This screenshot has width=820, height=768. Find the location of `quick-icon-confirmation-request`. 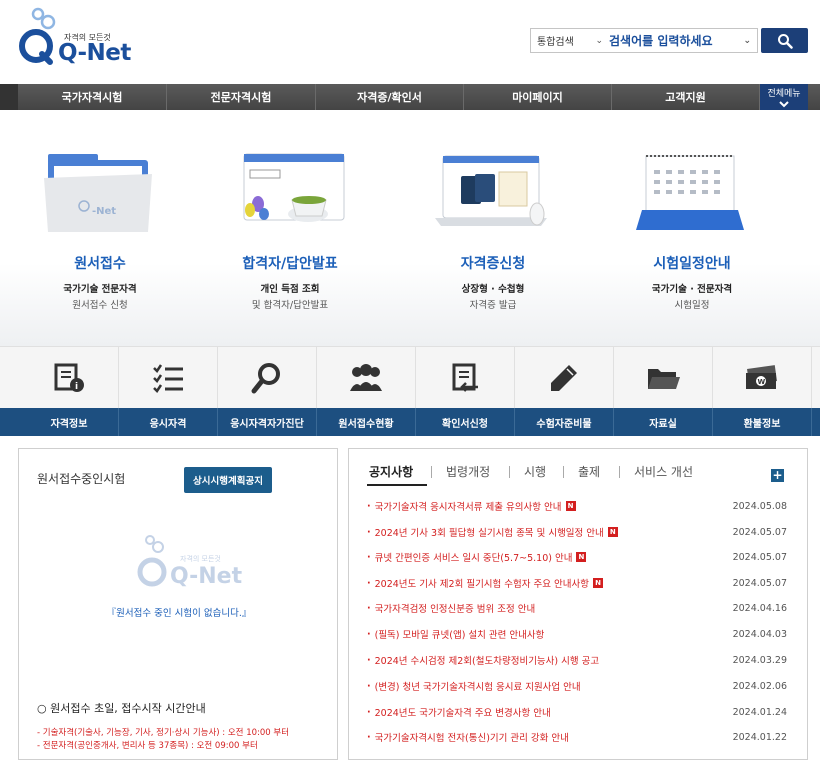

quick-icon-confirmation-request is located at coordinates (465, 378).